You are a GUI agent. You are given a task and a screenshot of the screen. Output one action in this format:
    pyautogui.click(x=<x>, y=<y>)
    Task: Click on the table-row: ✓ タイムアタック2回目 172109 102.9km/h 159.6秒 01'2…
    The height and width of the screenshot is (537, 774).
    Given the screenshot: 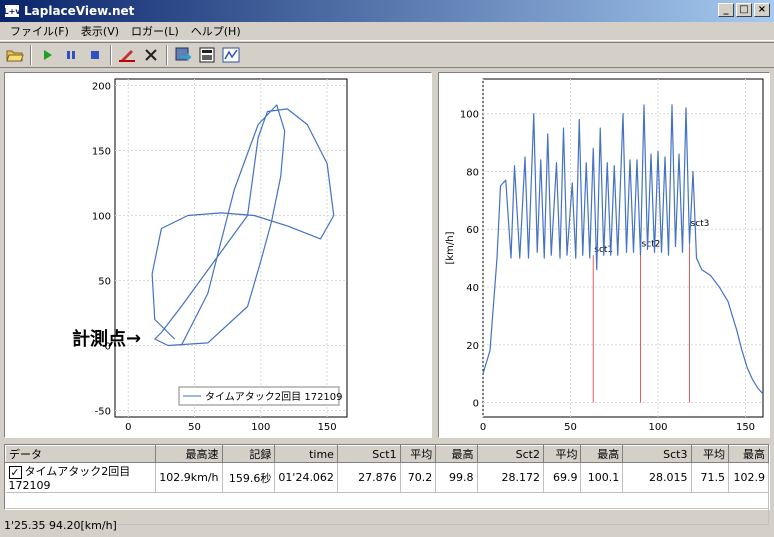 What is the action you would take?
    pyautogui.click(x=387, y=477)
    